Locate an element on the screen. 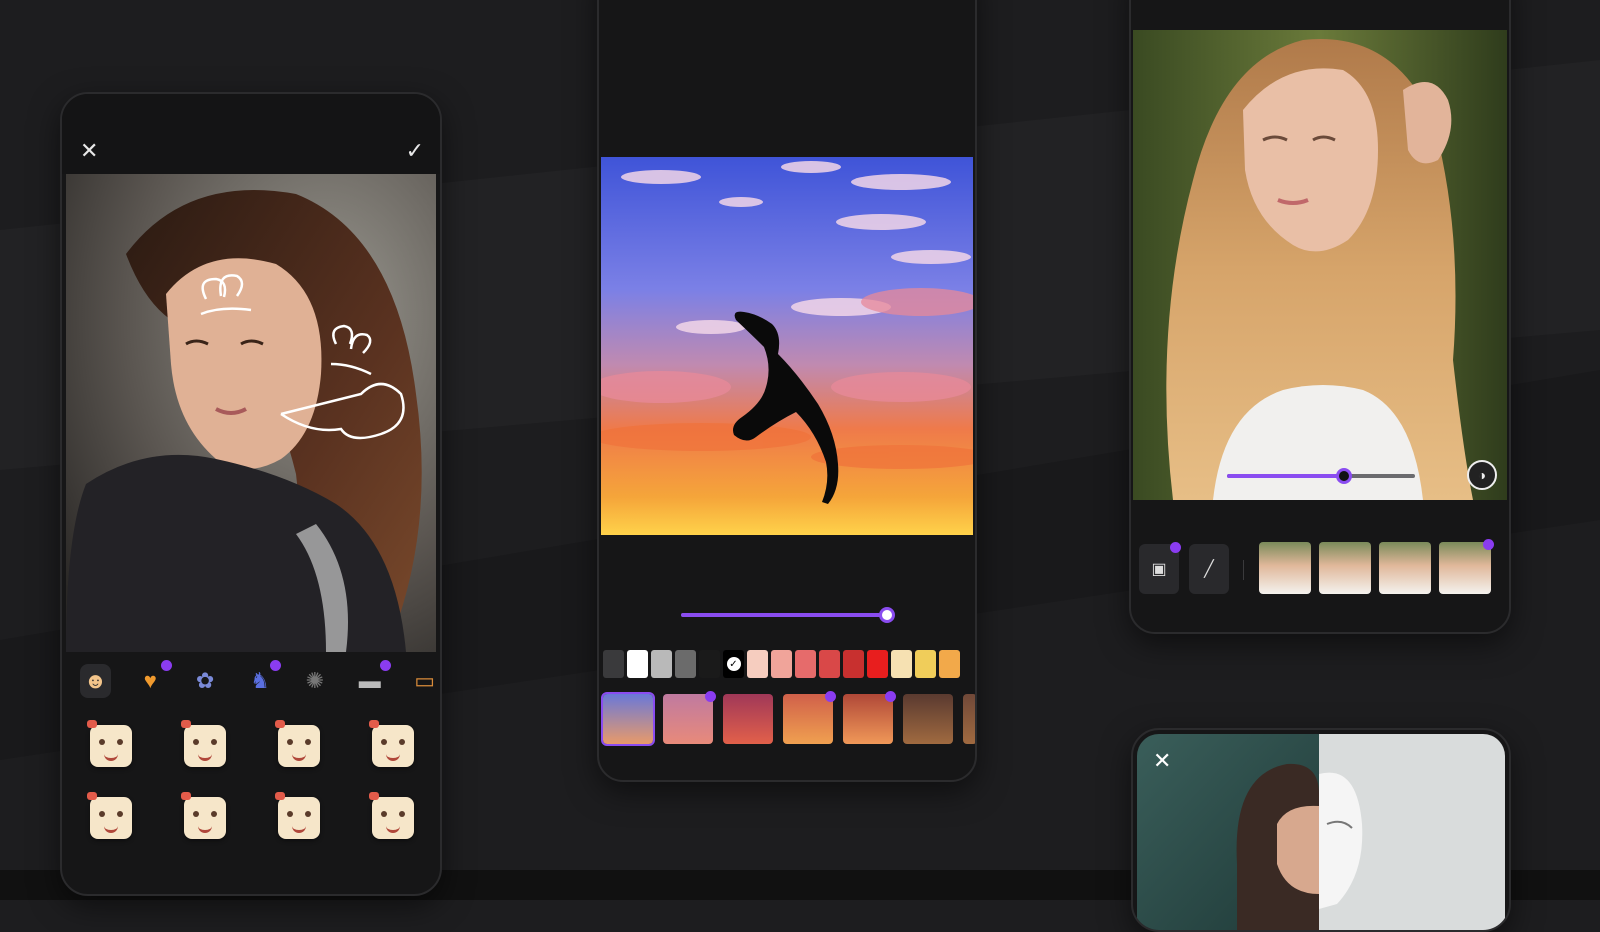 The height and width of the screenshot is (932, 1600). sky-thumbnail-row is located at coordinates (788, 718).